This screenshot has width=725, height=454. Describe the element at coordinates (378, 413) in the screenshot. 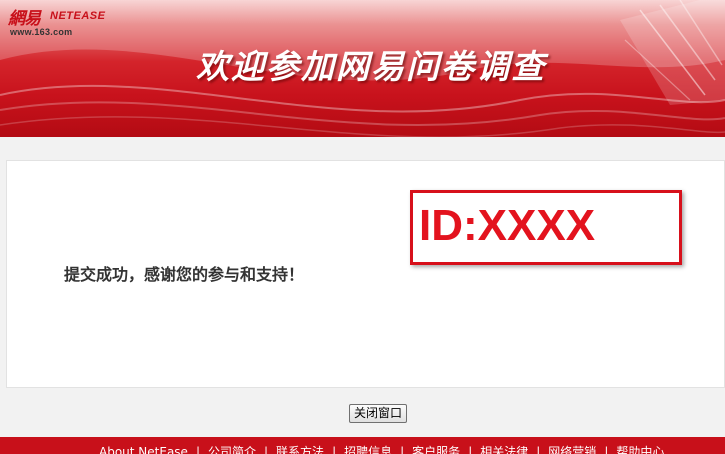

I see `close-window-button: 关闭窗口` at that location.